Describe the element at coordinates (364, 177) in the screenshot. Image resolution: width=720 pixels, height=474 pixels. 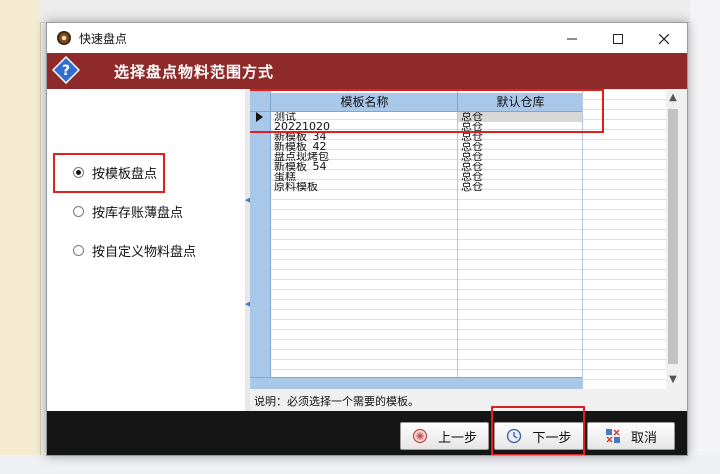
I see `cell-template-name: 蛋糕` at that location.